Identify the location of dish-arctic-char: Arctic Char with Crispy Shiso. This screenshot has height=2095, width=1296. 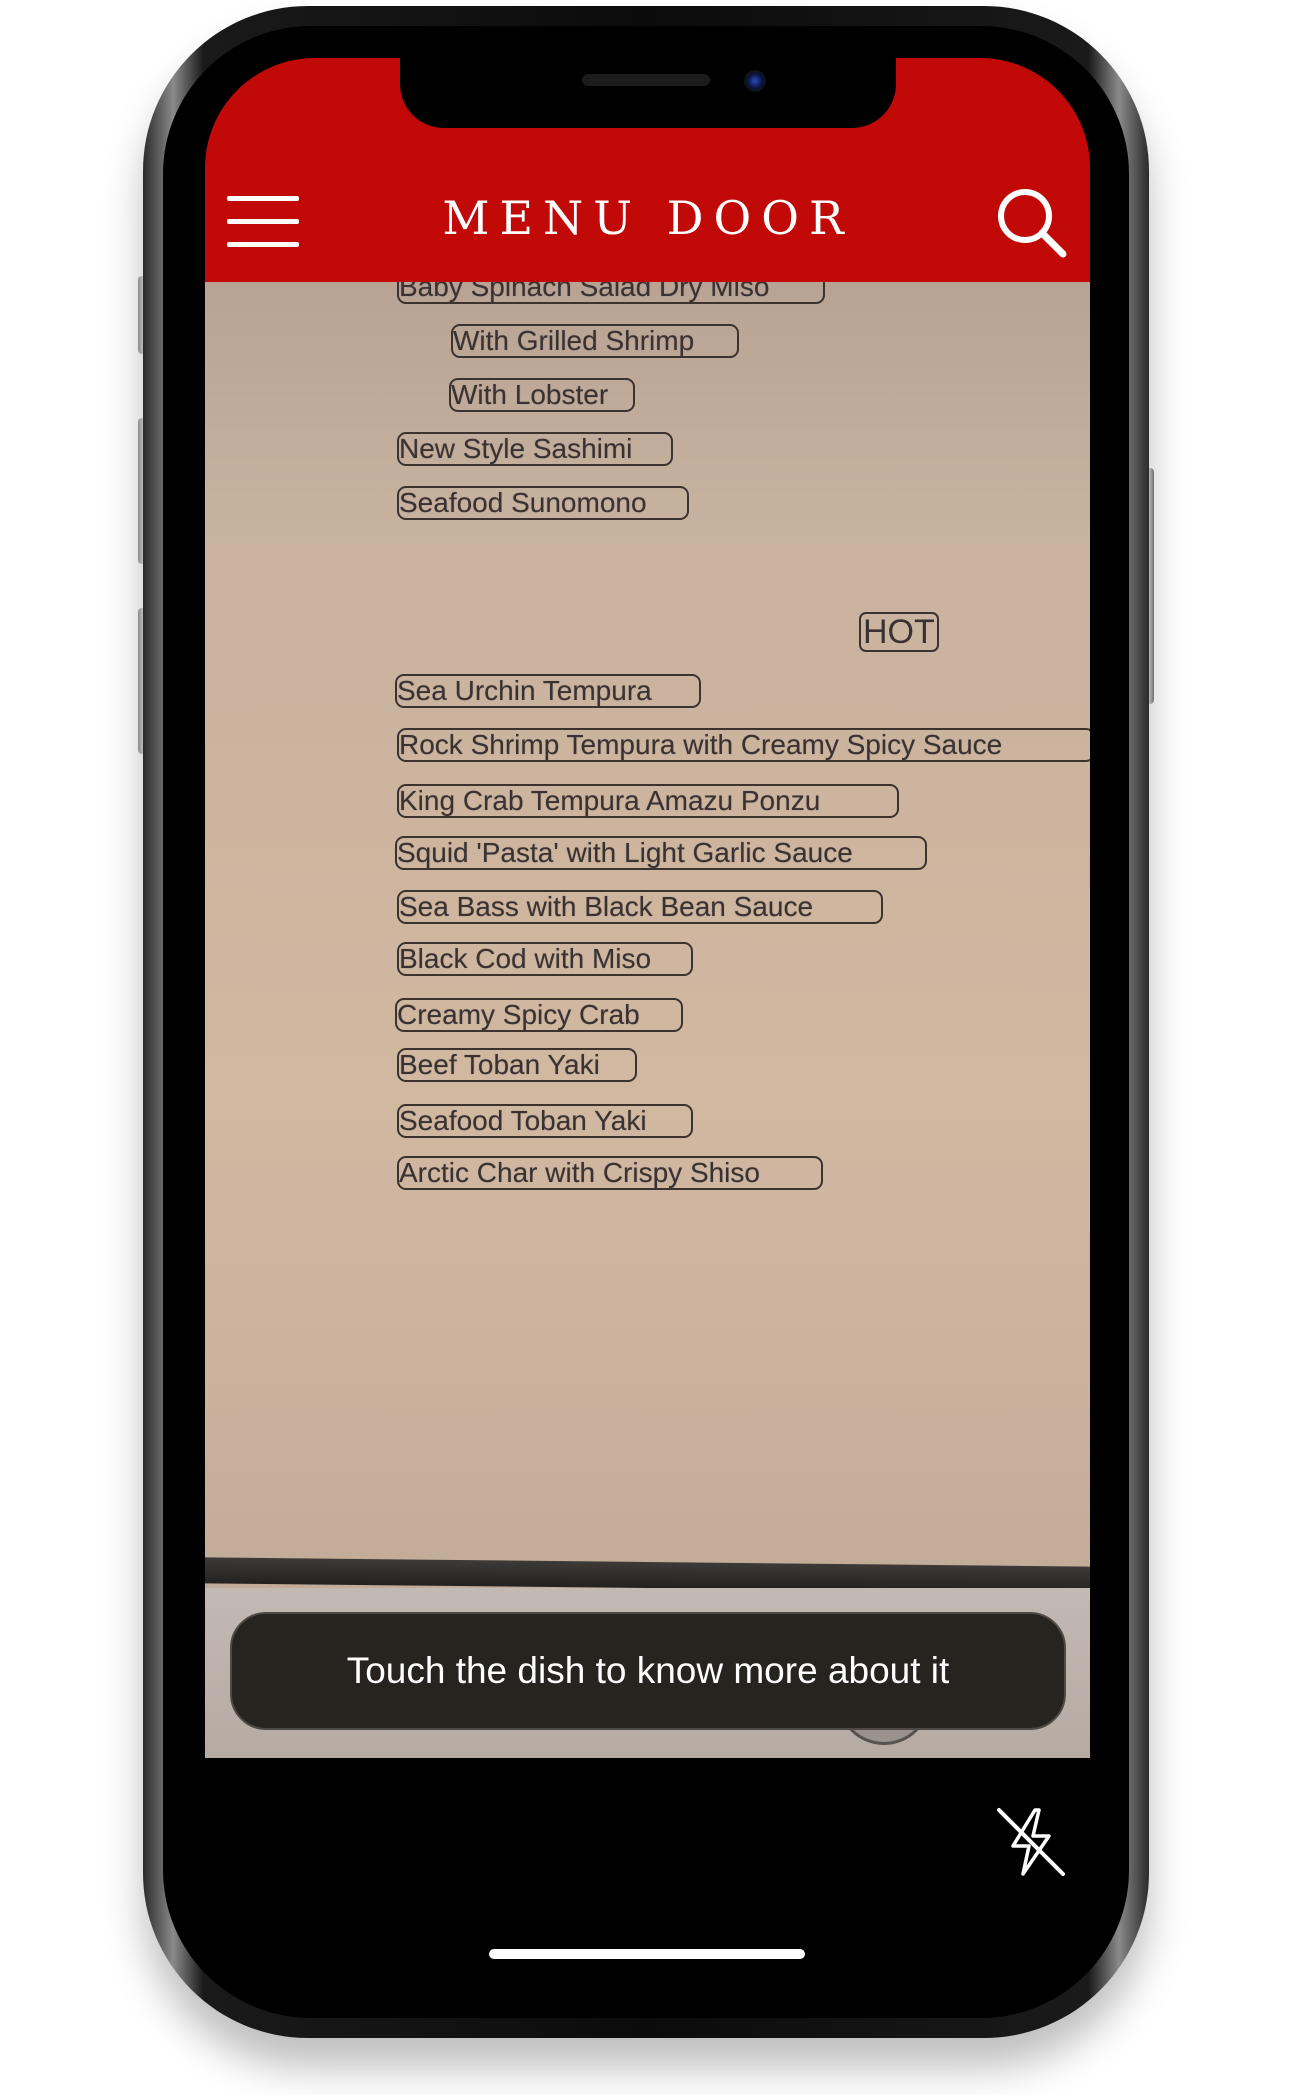
(610, 1173).